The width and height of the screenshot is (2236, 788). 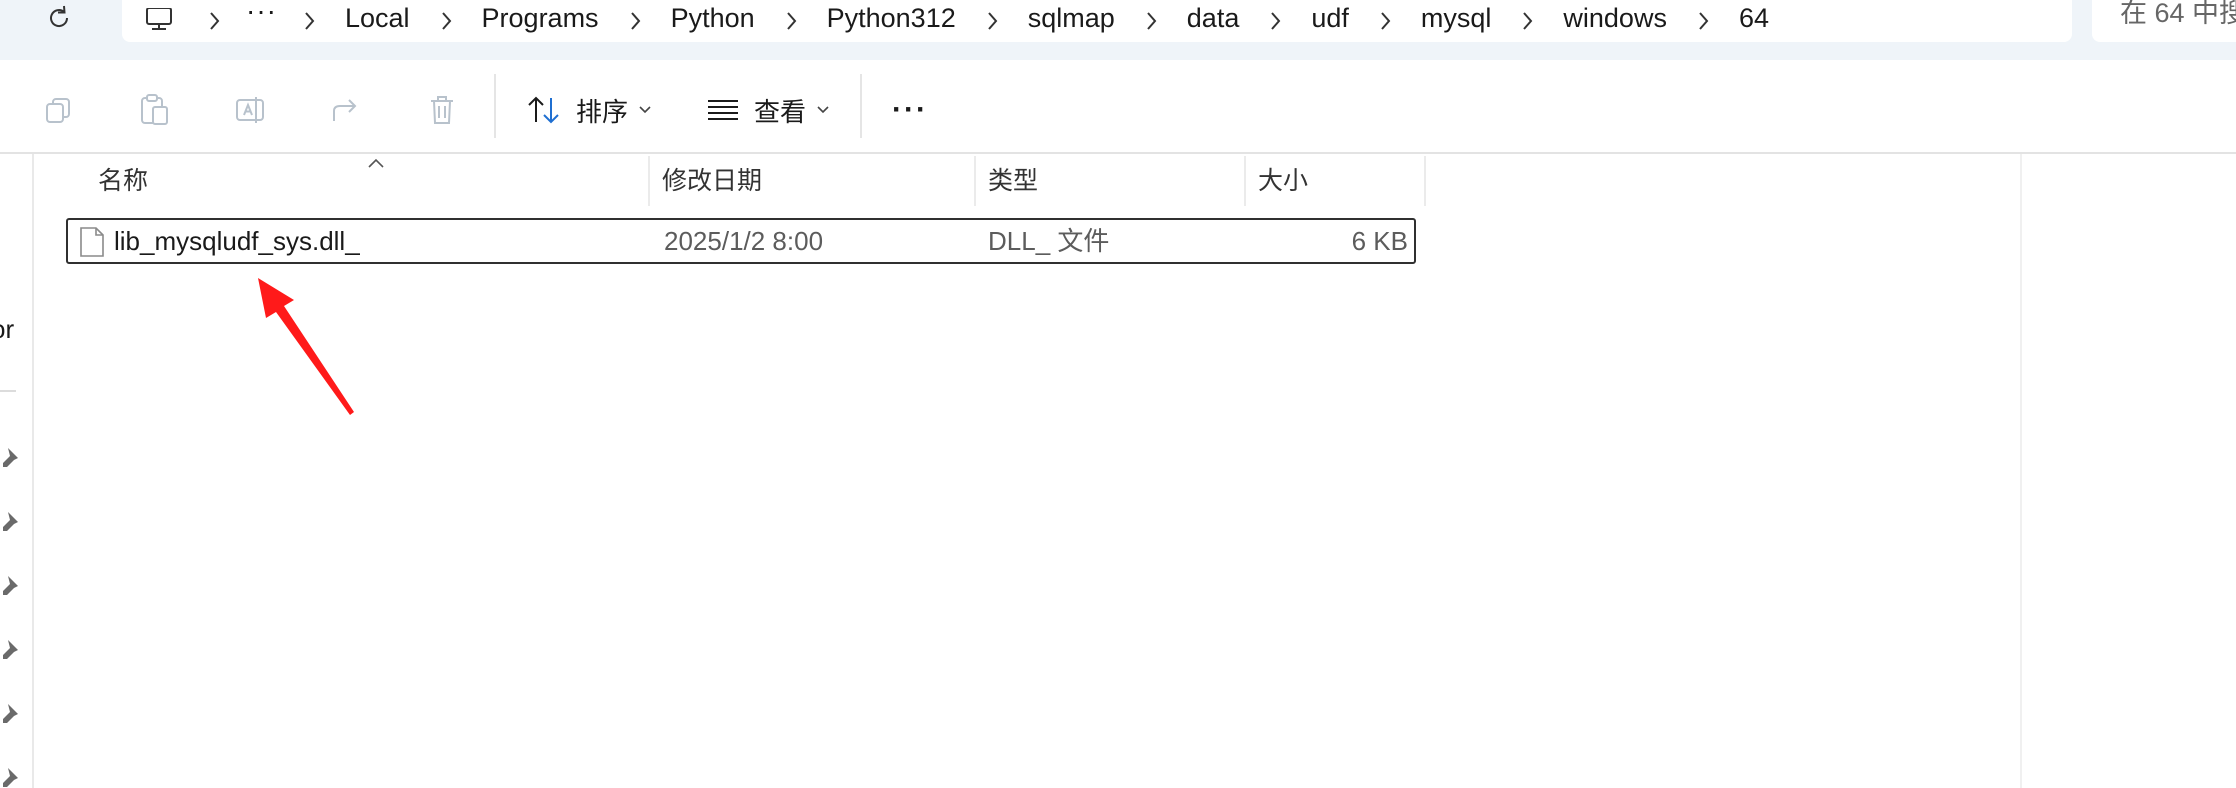 I want to click on nav-separator, so click(x=8, y=391).